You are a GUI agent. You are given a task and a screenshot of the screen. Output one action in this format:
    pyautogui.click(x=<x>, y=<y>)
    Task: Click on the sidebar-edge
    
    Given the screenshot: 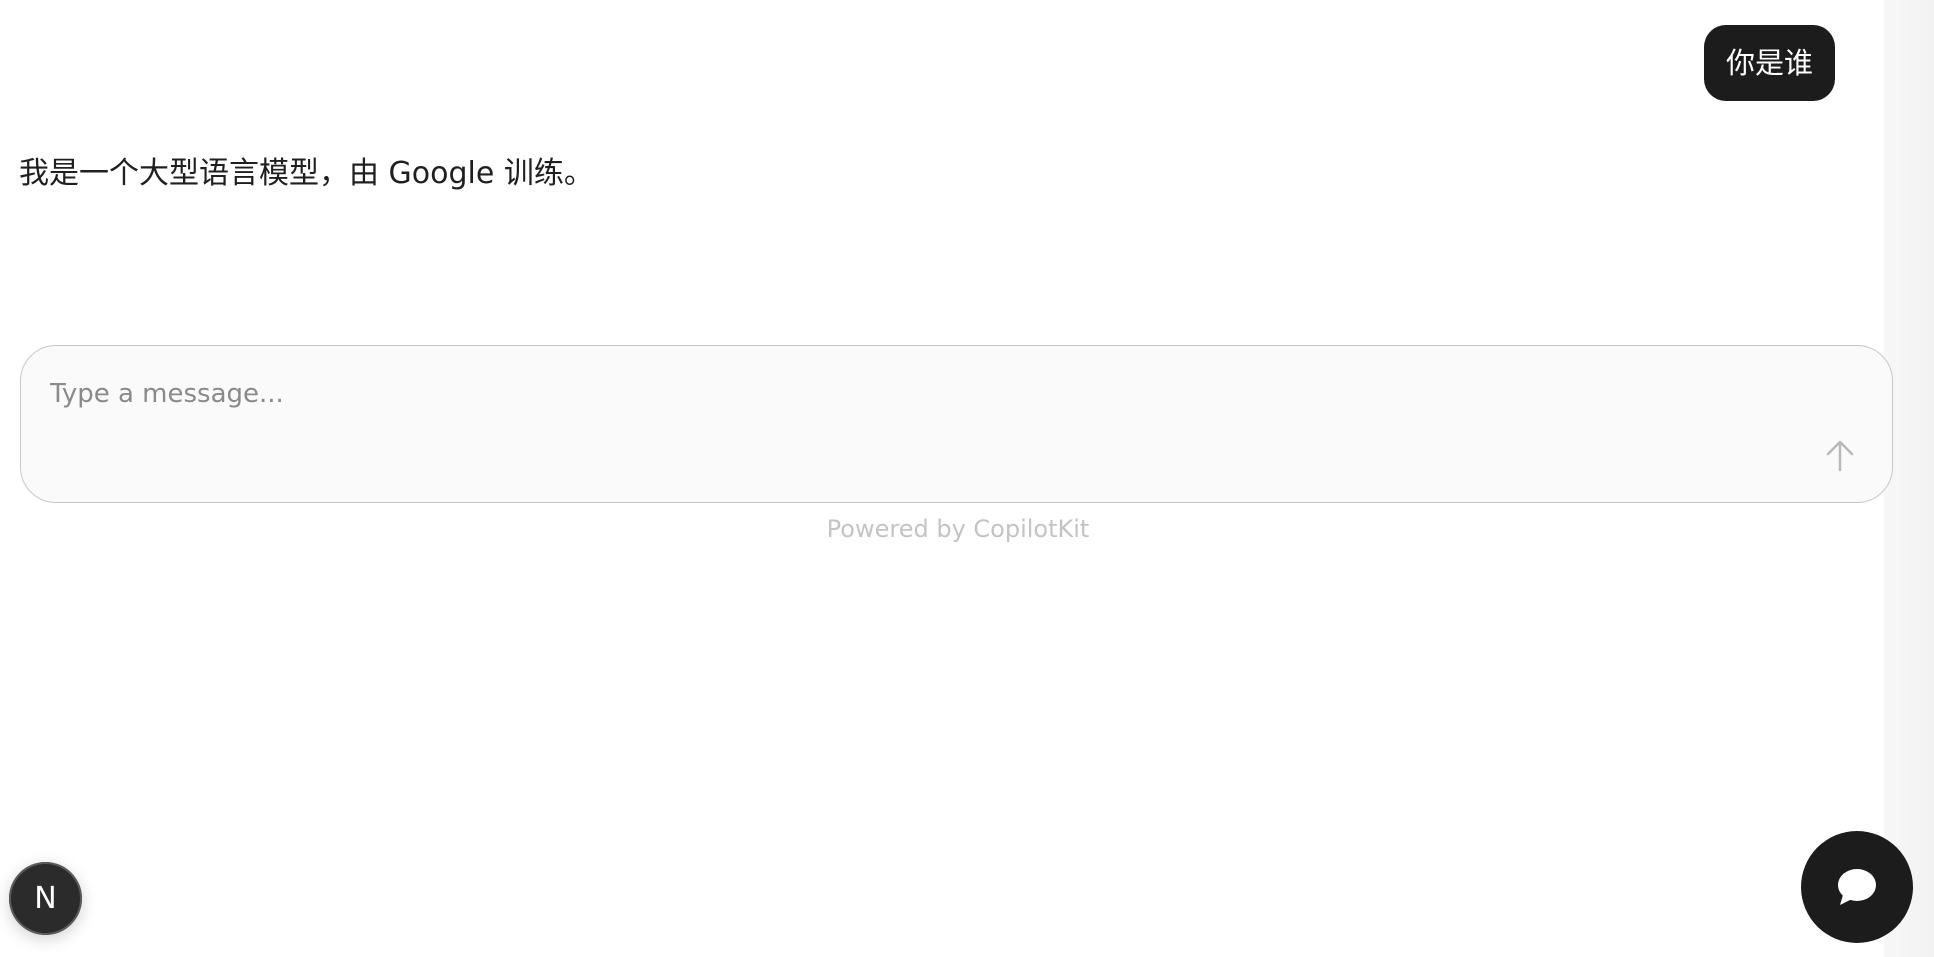 What is the action you would take?
    pyautogui.click(x=1909, y=478)
    